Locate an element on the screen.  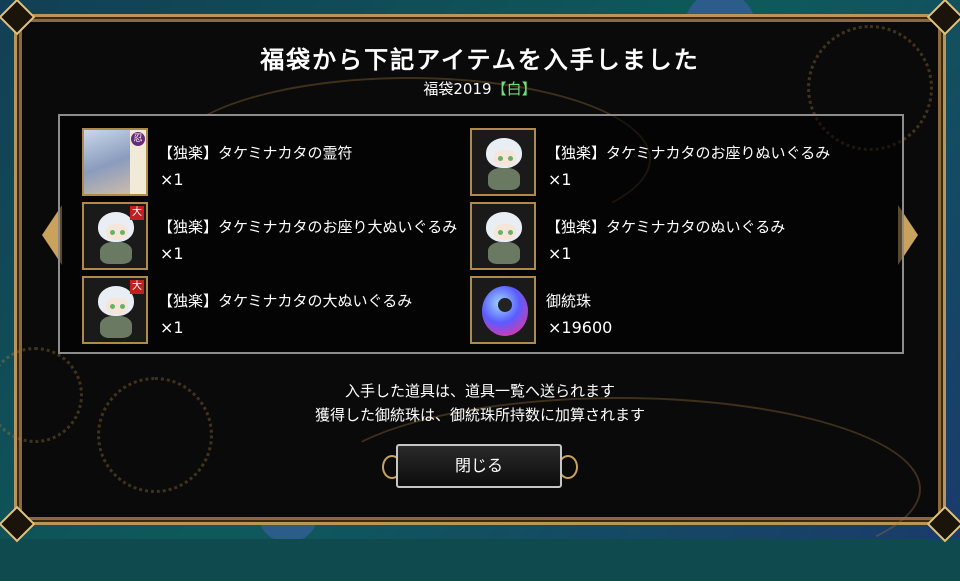
list-item: 大 【独楽】タケミナカタのお座り大ぬいぐるみ ×1 is located at coordinates (272, 237).